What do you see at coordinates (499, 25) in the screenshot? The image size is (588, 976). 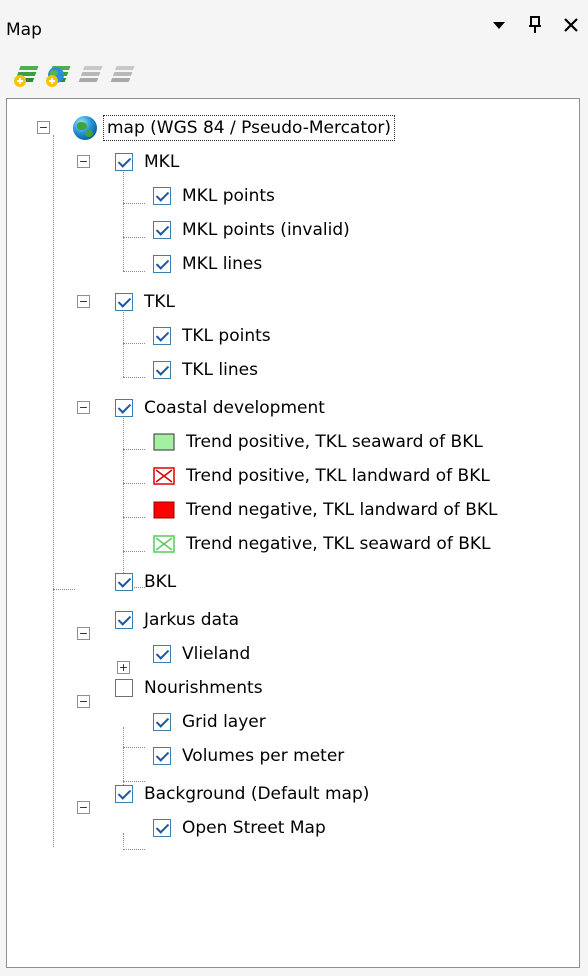 I see `chevron-down-icon` at bounding box center [499, 25].